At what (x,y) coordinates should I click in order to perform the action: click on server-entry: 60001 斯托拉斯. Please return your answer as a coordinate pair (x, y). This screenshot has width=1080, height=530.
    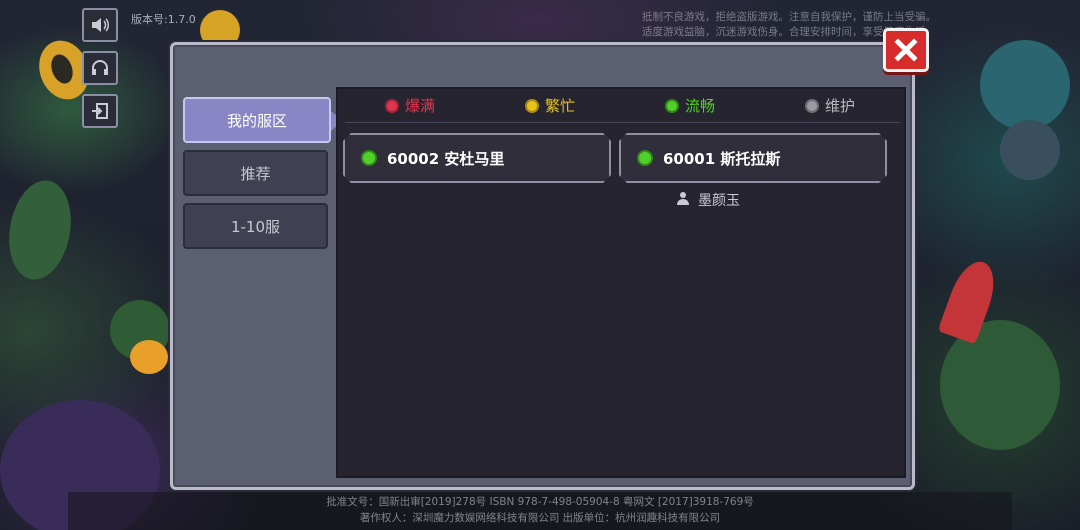
    Looking at the image, I should click on (753, 158).